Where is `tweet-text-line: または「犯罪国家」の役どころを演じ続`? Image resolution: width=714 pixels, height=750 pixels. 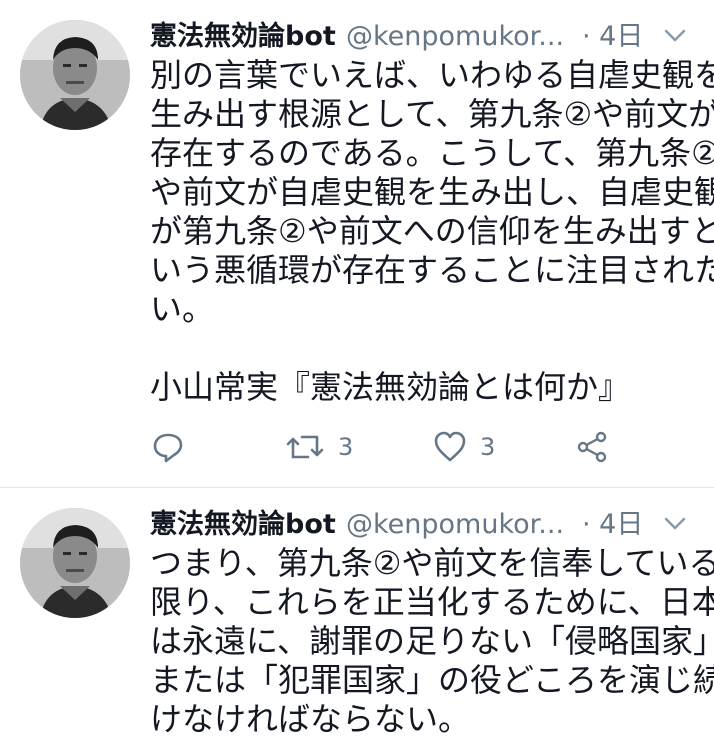
tweet-text-line: または「犯罪国家」の役どころを演じ続 is located at coordinates (432, 680).